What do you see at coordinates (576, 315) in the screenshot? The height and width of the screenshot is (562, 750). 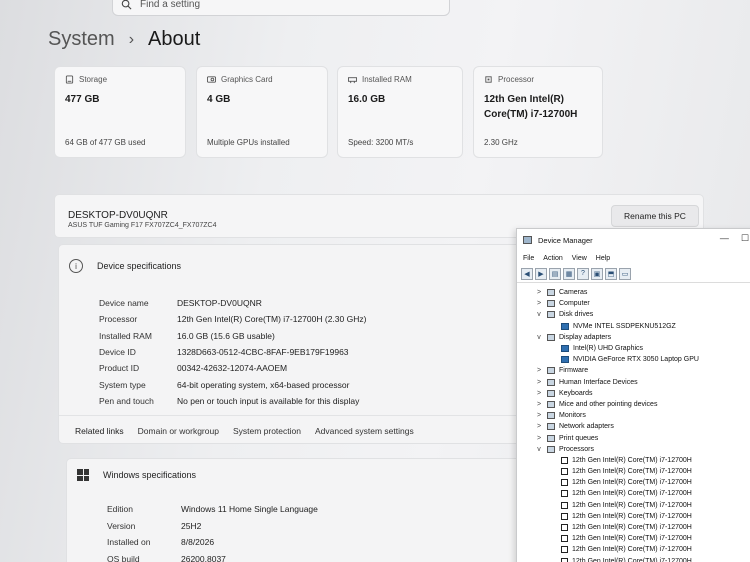 I see `device-label: Disk drives` at bounding box center [576, 315].